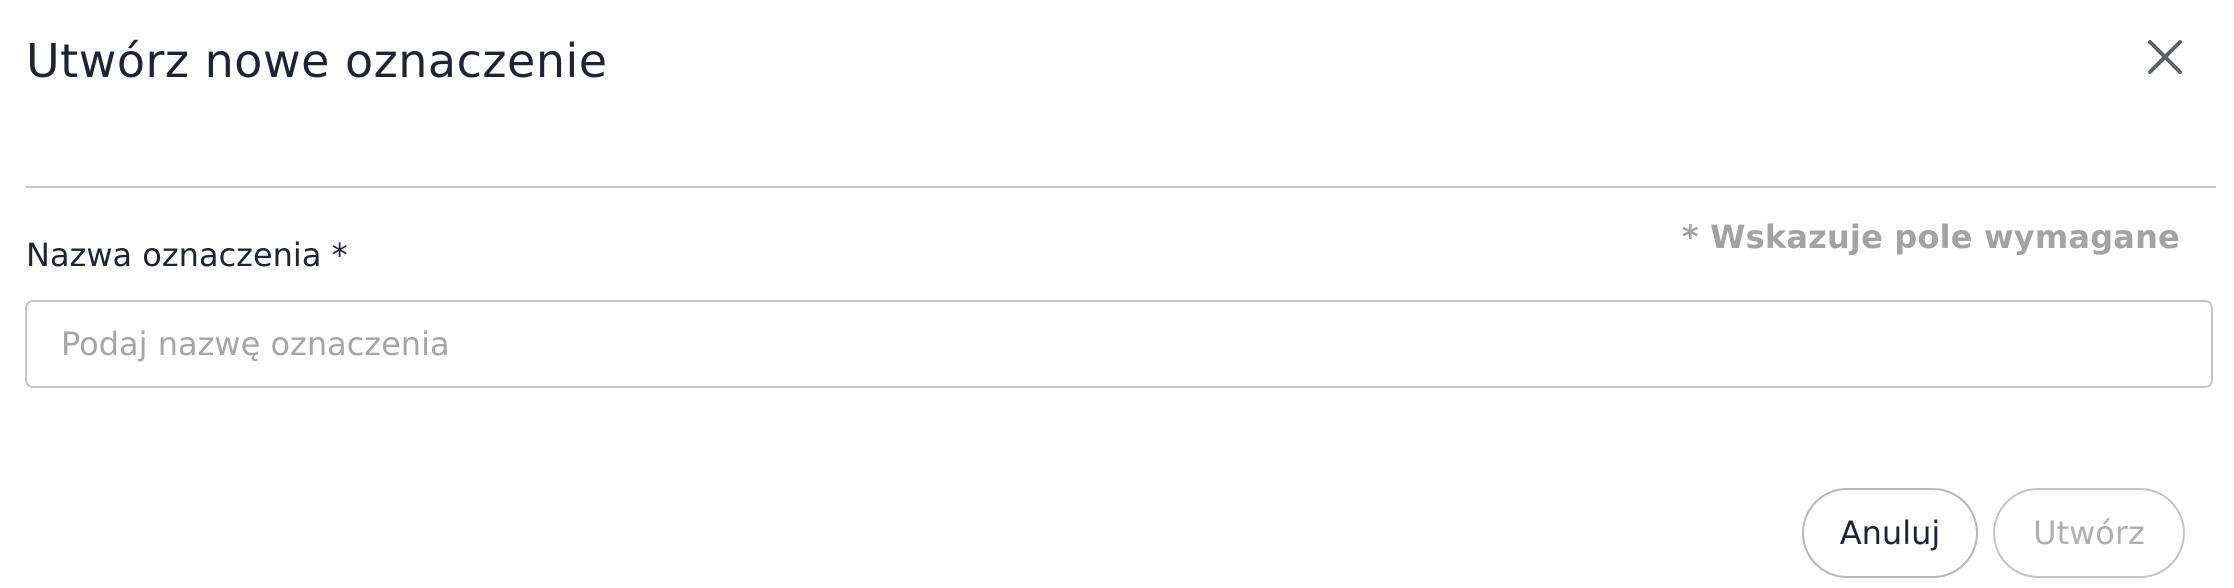  What do you see at coordinates (1121, 187) in the screenshot?
I see `header-divider` at bounding box center [1121, 187].